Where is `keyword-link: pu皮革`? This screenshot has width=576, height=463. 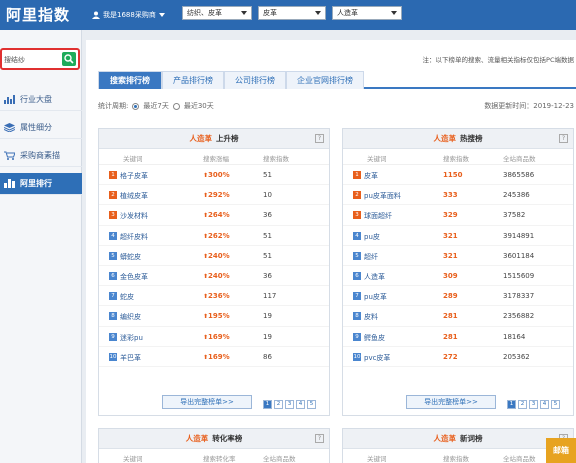 keyword-link: pu皮革 is located at coordinates (375, 297).